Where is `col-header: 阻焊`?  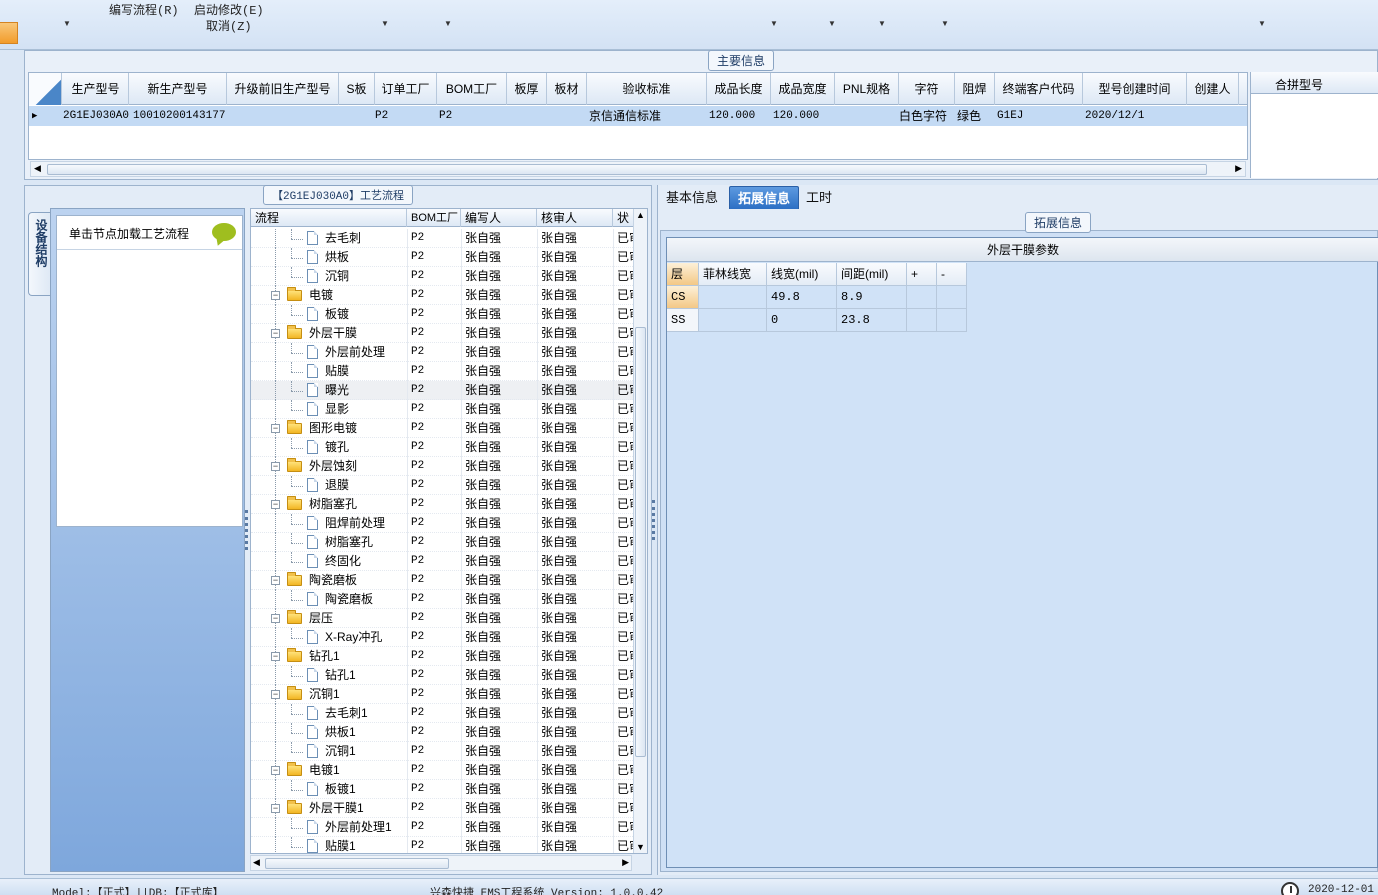 col-header: 阻焊 is located at coordinates (975, 89).